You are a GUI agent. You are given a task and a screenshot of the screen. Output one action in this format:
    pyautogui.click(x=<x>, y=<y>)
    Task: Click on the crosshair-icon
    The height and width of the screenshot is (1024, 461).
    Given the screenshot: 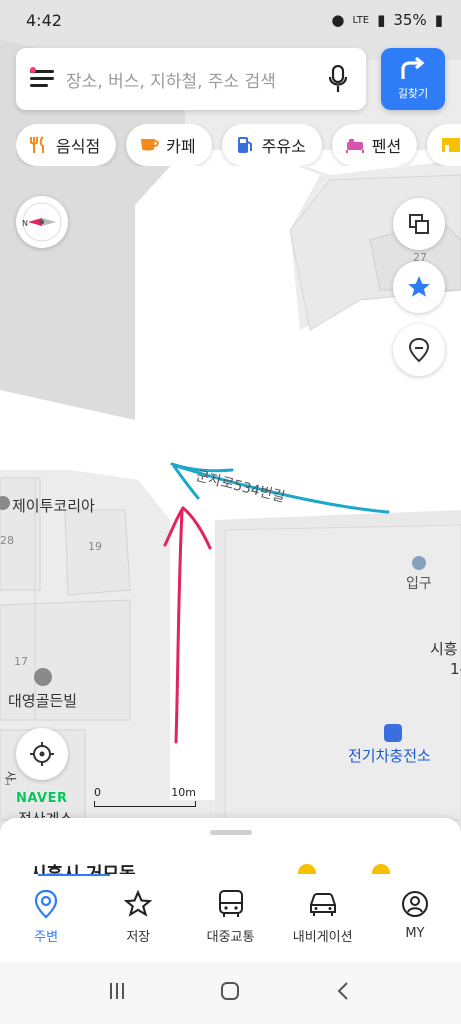 What is the action you would take?
    pyautogui.click(x=42, y=754)
    